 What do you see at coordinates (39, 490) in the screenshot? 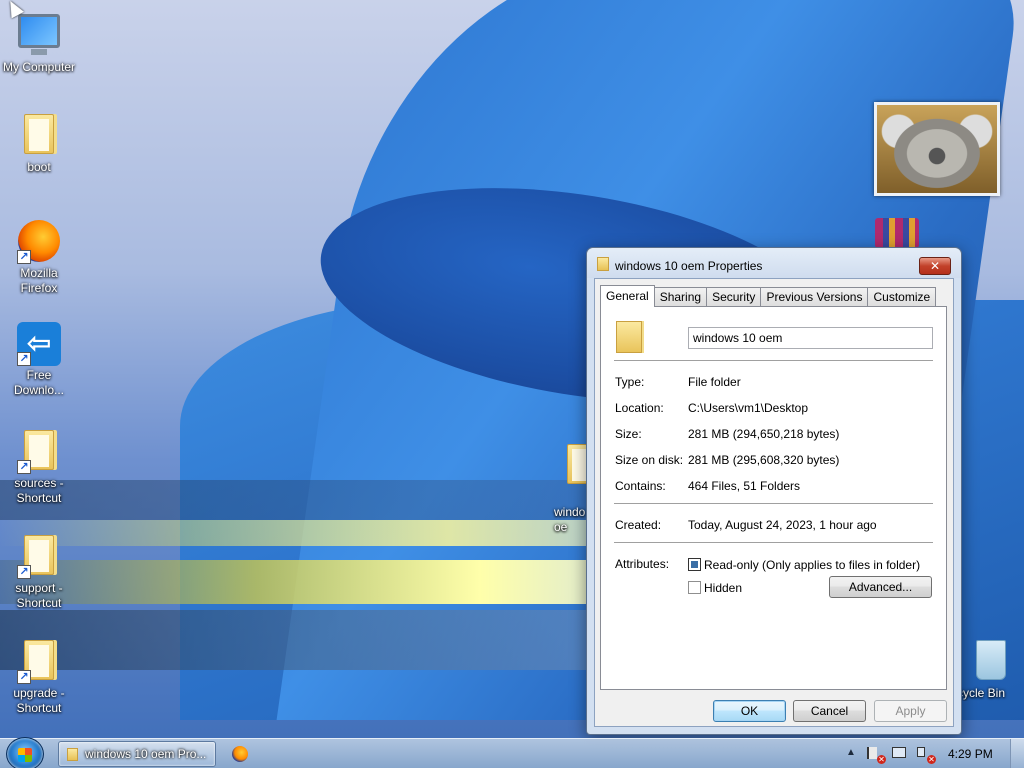
I see `desktop-icon-label: sources - Shortcut` at bounding box center [39, 490].